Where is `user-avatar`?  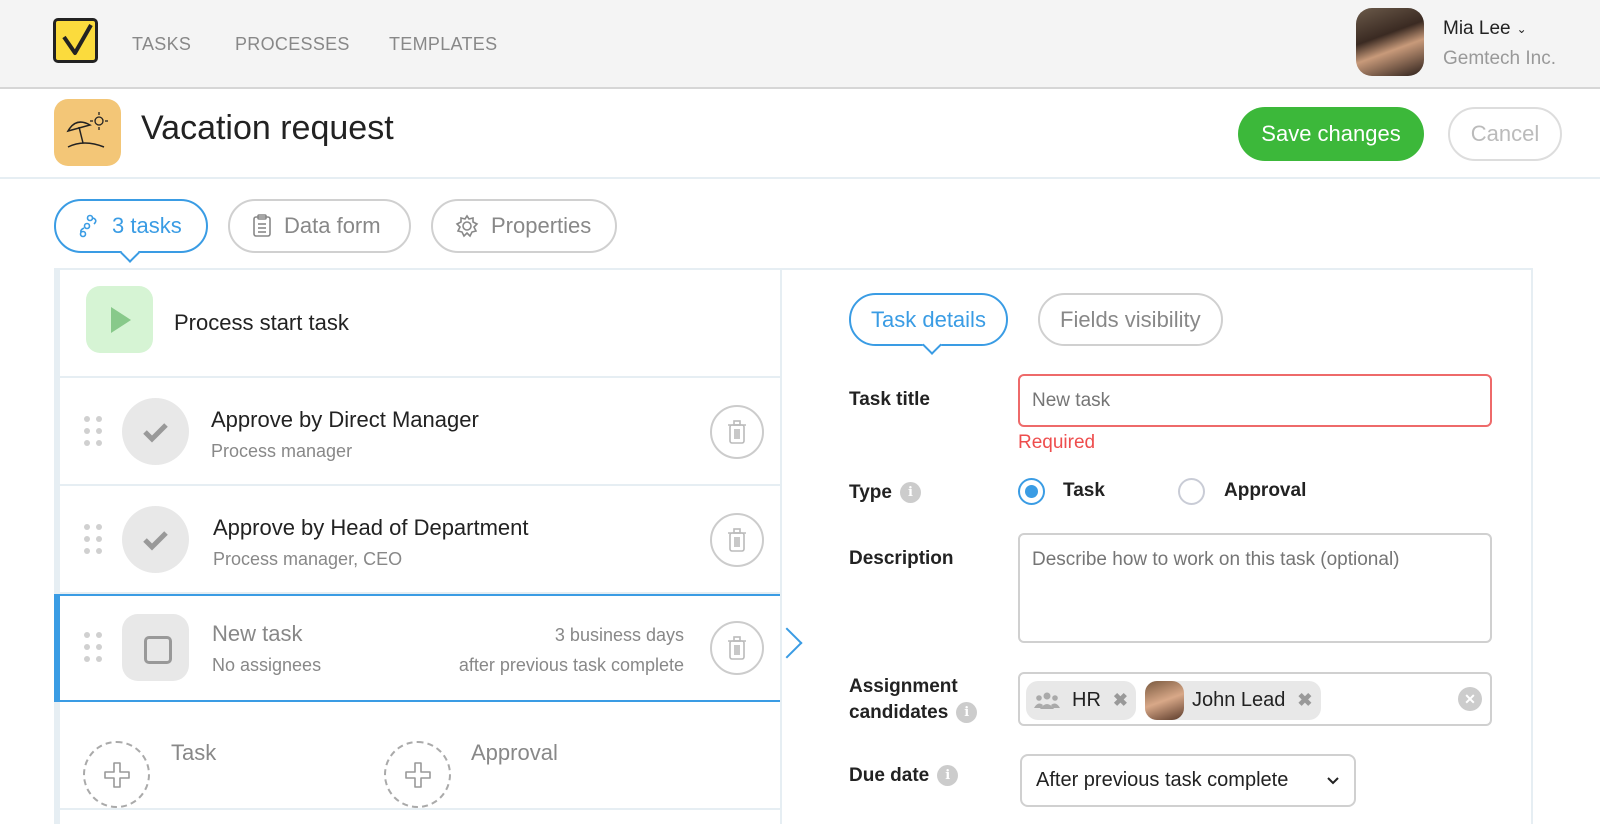 user-avatar is located at coordinates (1390, 42).